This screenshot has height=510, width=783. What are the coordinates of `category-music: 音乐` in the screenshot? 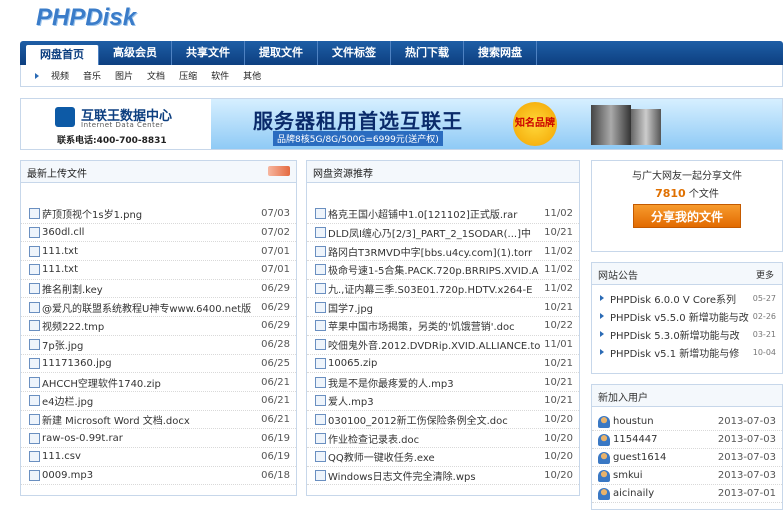 It's located at (92, 75).